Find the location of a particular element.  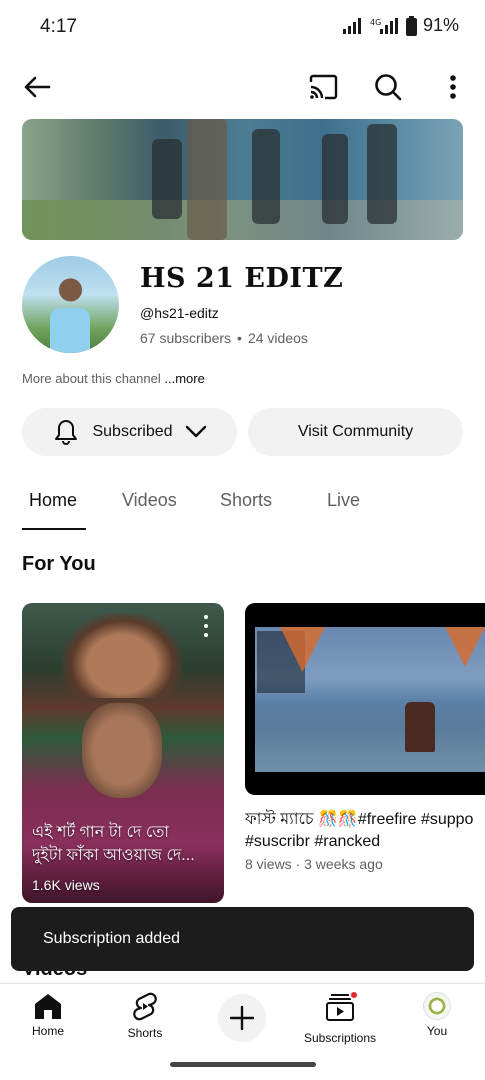

video-title-line1: ফাস্ট ম্যাচে 🎊🎊#freefire #suppo is located at coordinates (359, 819).